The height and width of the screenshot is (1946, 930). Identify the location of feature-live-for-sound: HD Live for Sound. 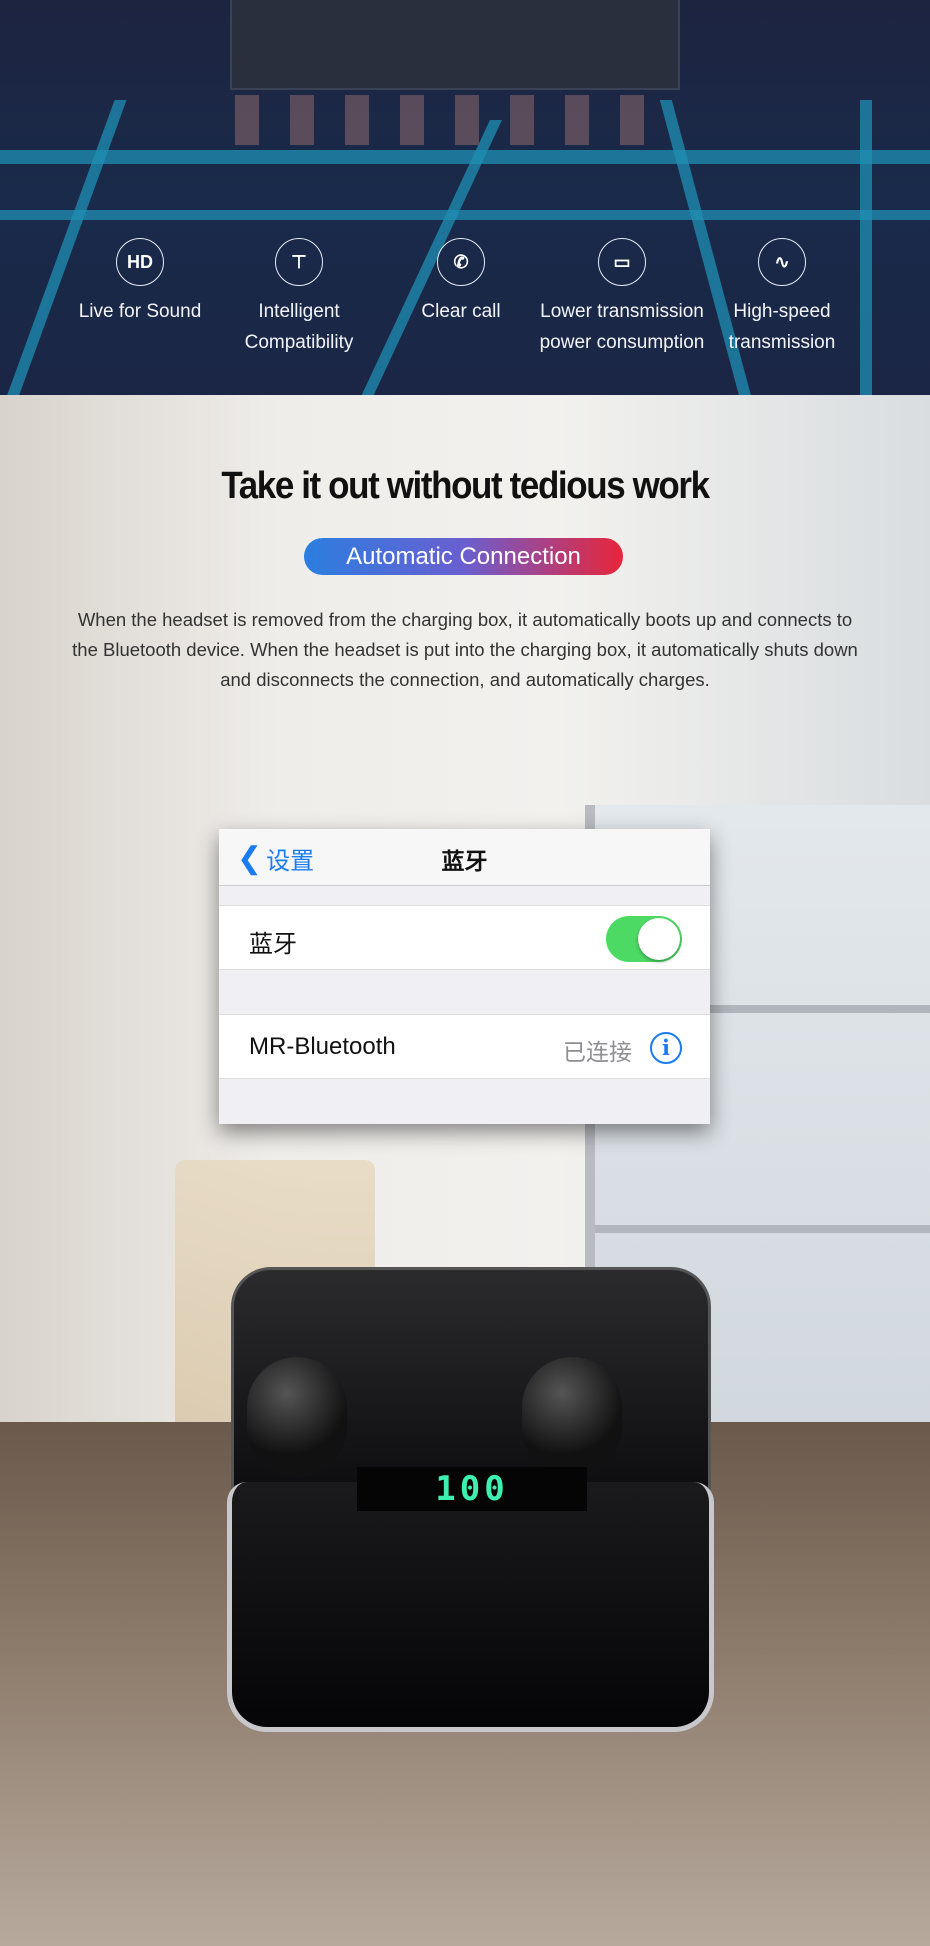
(140, 282).